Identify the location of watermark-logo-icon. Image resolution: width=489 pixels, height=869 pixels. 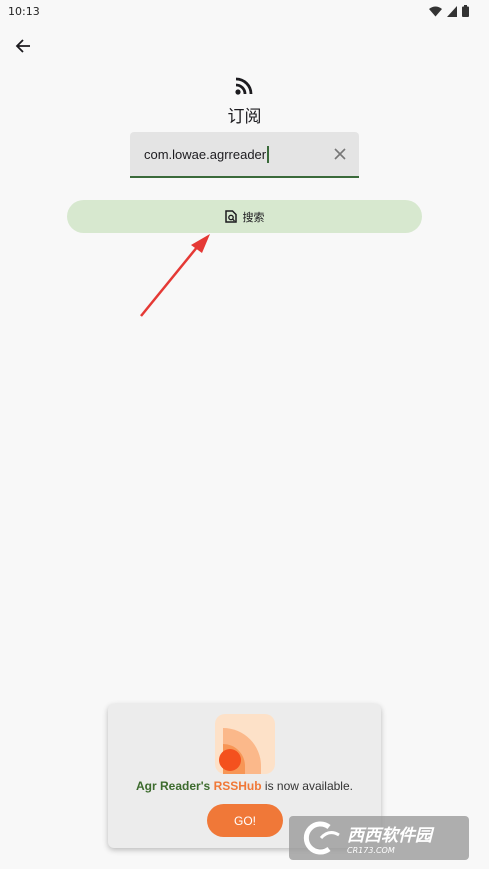
(321, 838).